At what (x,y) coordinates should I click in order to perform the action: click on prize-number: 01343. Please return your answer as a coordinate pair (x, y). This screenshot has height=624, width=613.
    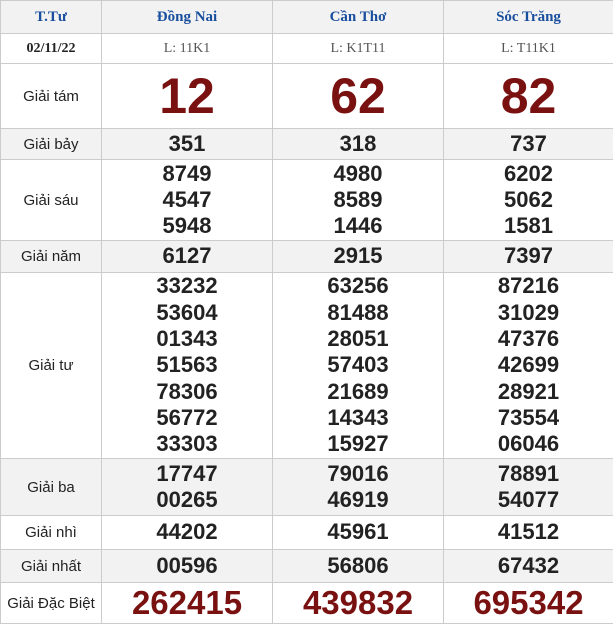
    Looking at the image, I should click on (187, 339).